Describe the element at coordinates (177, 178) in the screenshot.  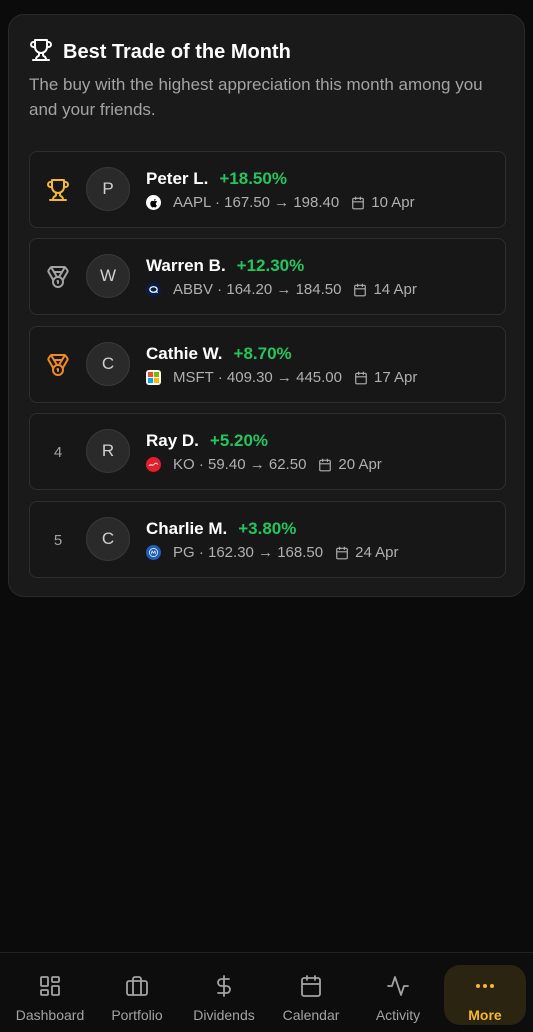
I see `trader-name: Peter L.` at that location.